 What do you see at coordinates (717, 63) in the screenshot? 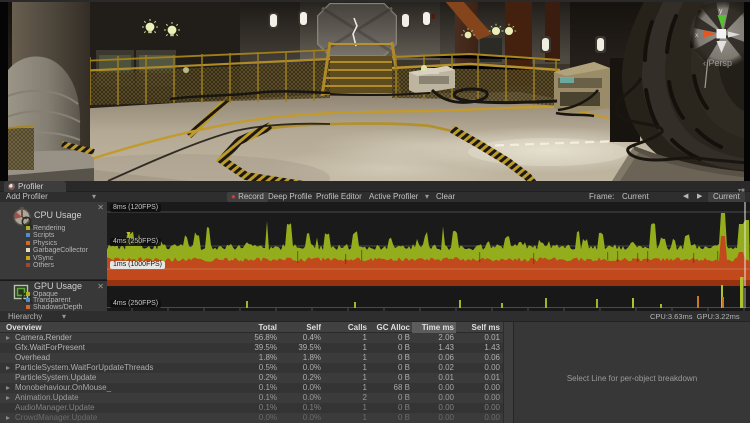
I see `svg-text: ‹ Persp` at bounding box center [717, 63].